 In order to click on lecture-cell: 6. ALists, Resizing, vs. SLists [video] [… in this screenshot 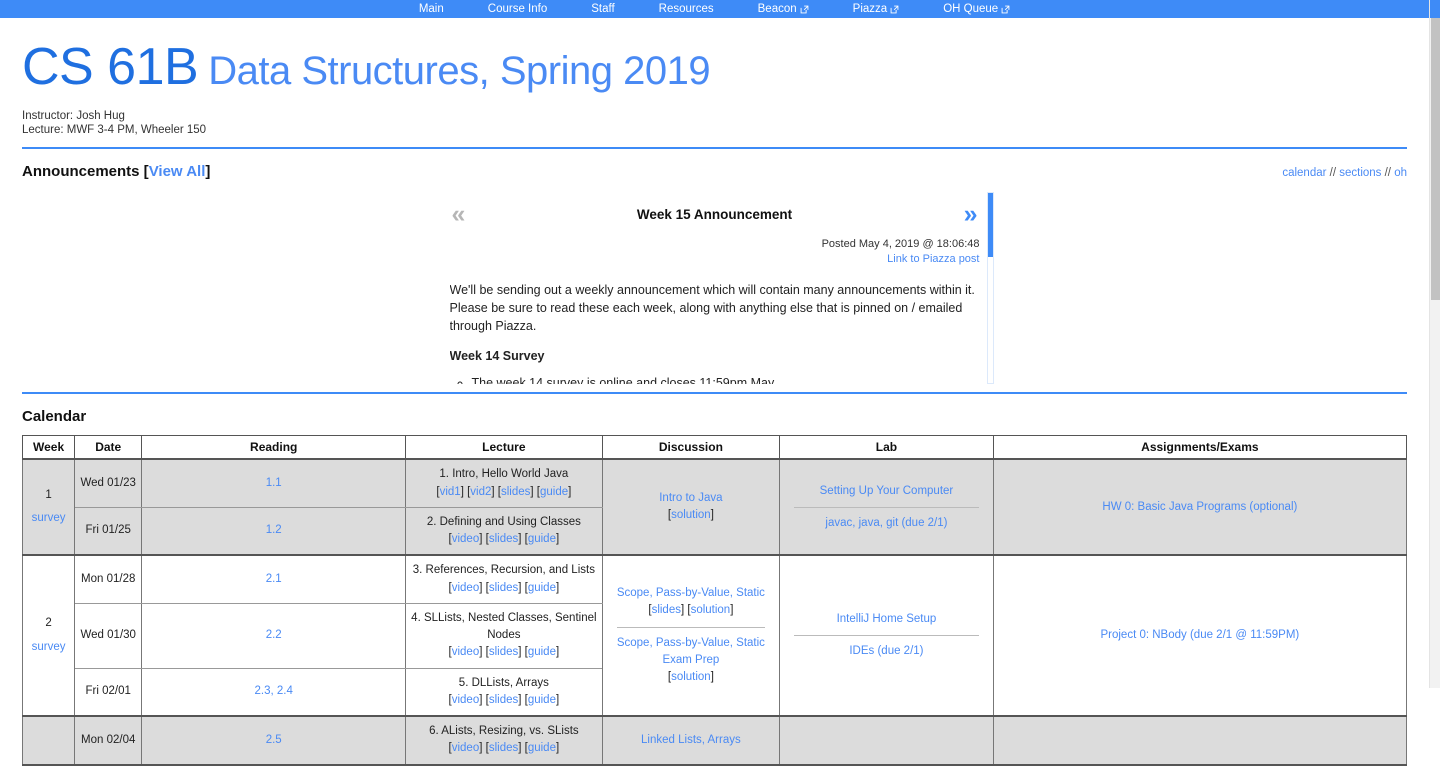, I will do `click(504, 740)`.